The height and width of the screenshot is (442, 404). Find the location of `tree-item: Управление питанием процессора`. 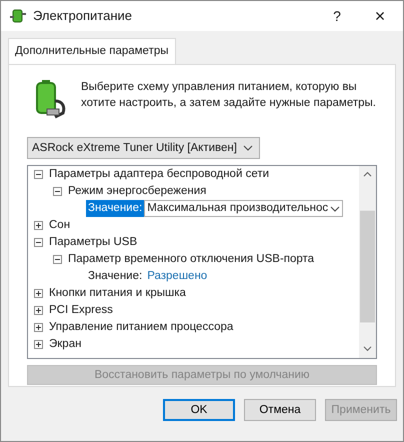

tree-item: Управление питанием процессора is located at coordinates (141, 327).